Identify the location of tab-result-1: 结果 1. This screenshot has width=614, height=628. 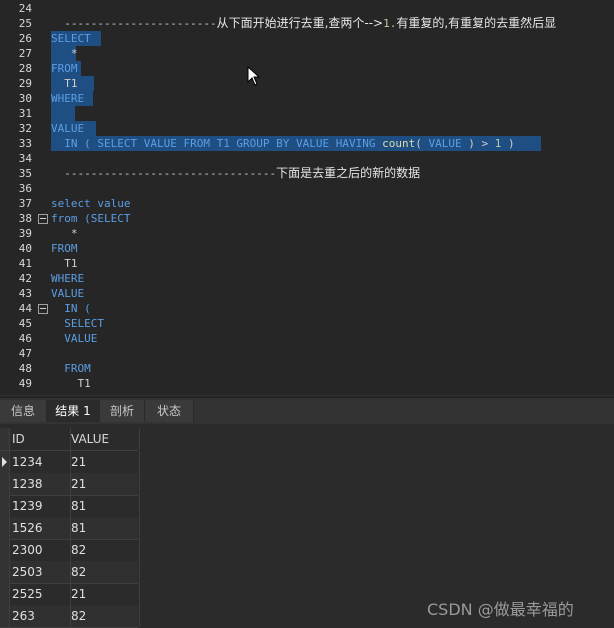
(73, 411).